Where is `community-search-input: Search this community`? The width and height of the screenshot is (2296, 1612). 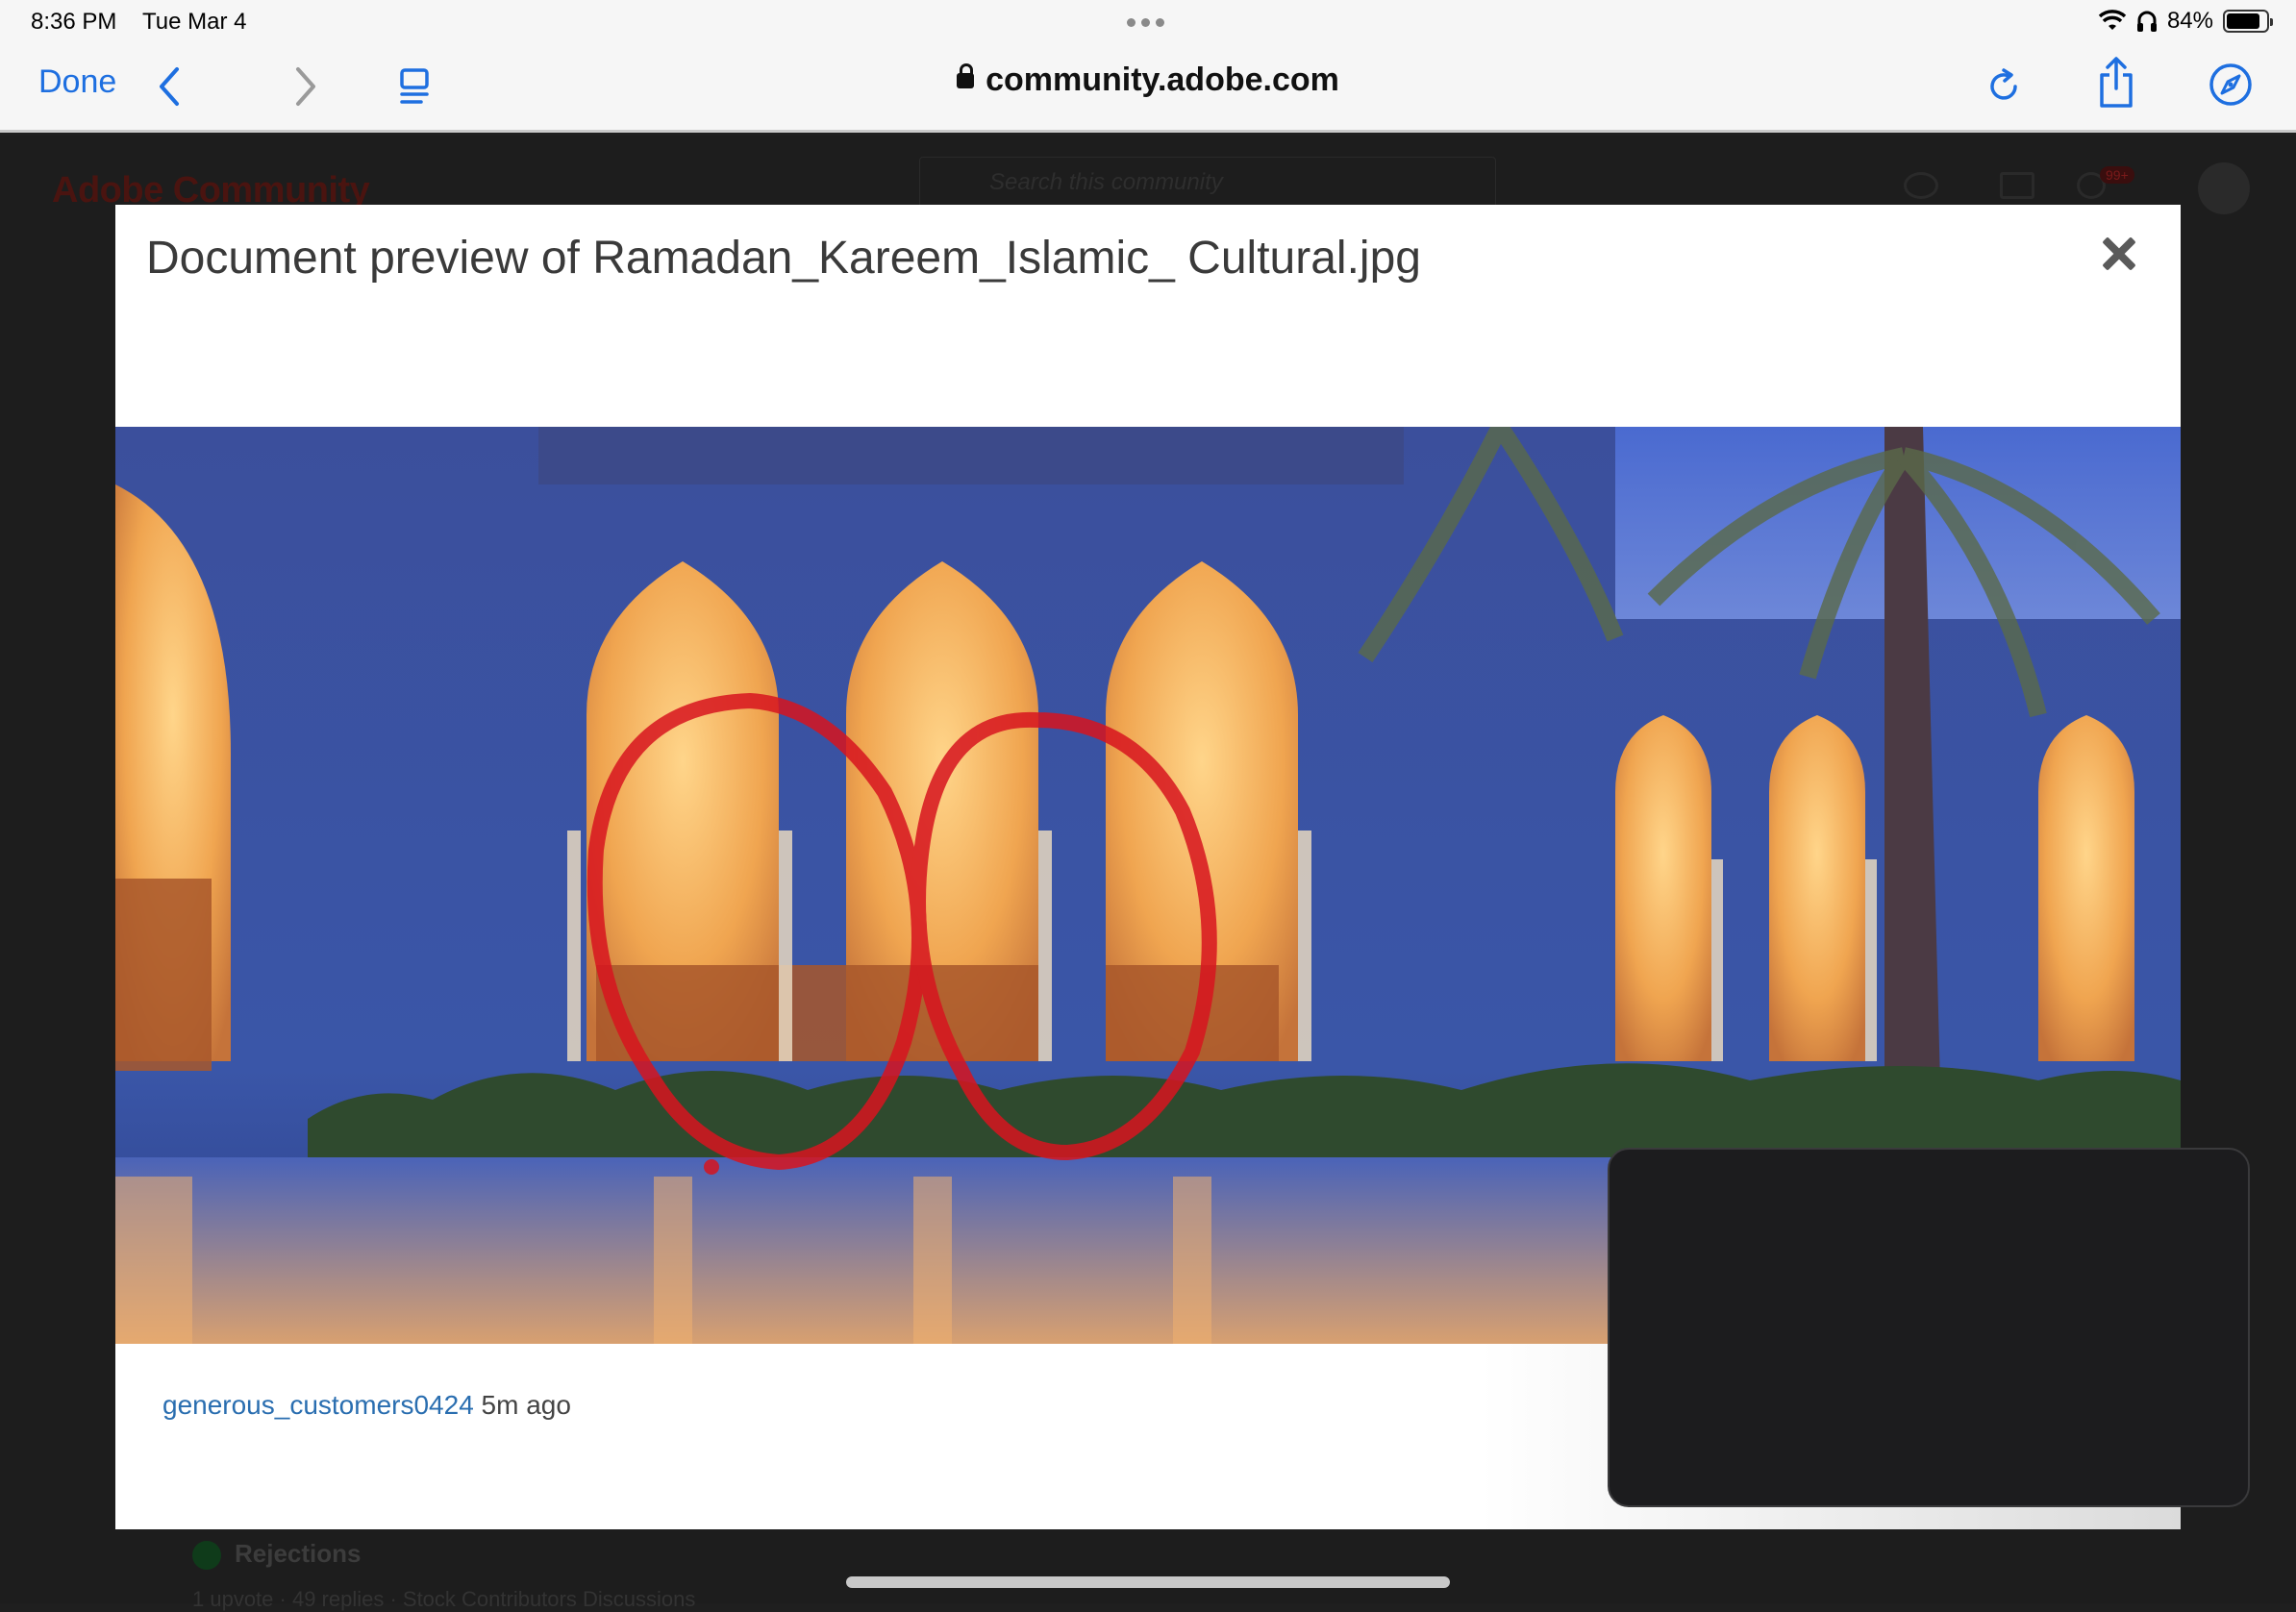
community-search-input: Search this community is located at coordinates (1207, 183).